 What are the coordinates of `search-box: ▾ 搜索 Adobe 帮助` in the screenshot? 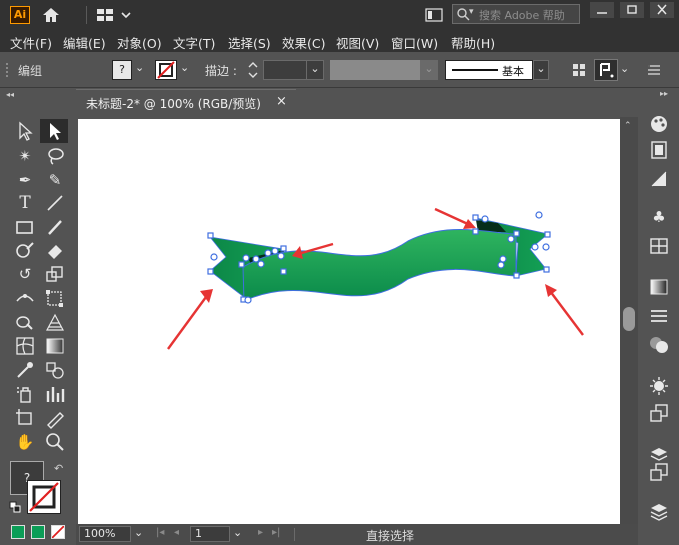 It's located at (516, 14).